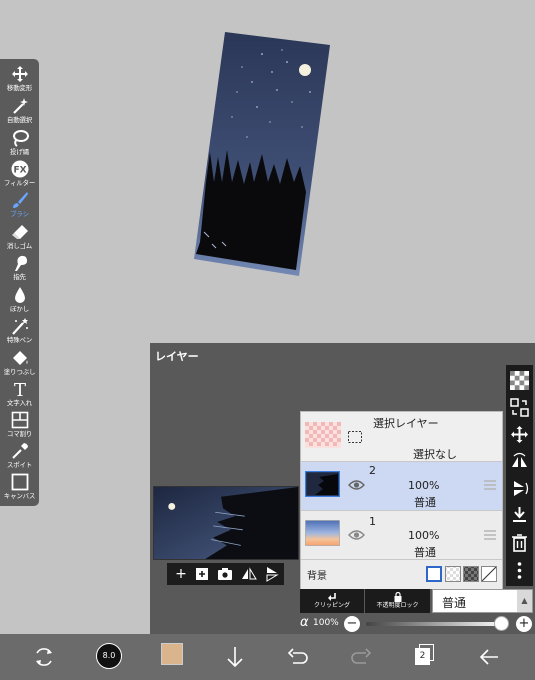  I want to click on tool-label: ぼかし, so click(19, 309).